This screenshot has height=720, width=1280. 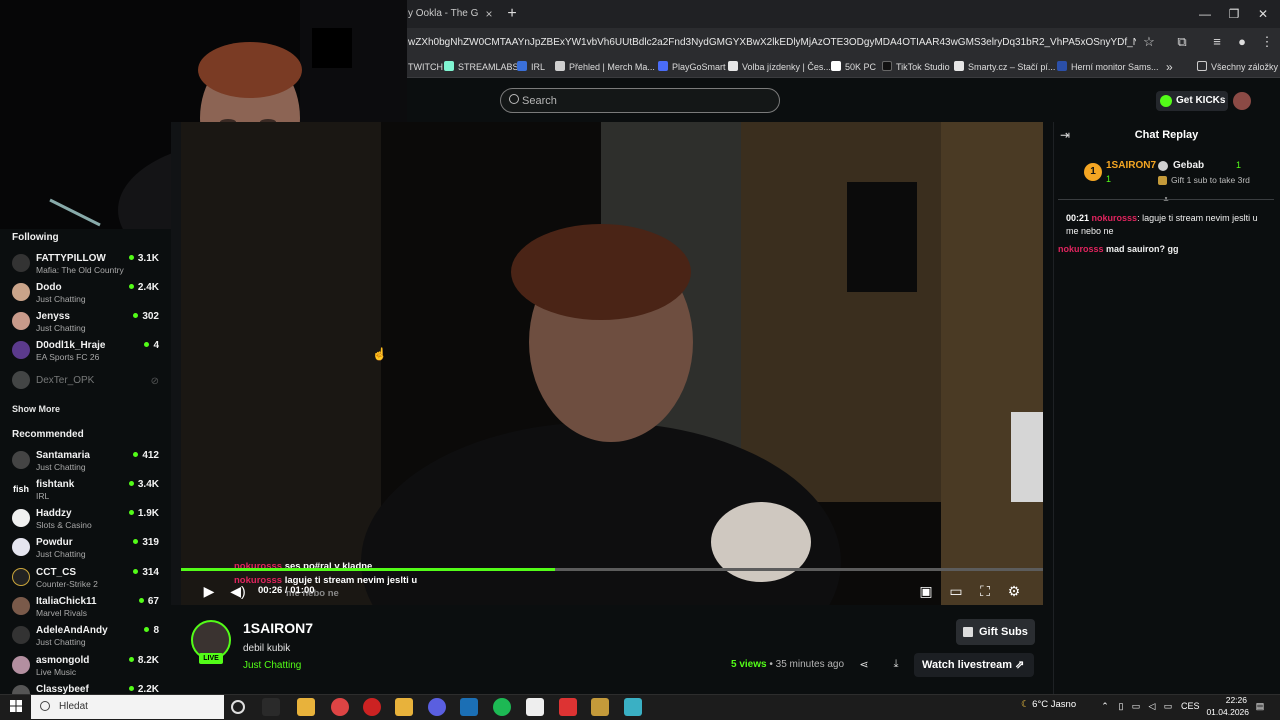 I want to click on channel-name: AdeleAndAndy, so click(x=72, y=630).